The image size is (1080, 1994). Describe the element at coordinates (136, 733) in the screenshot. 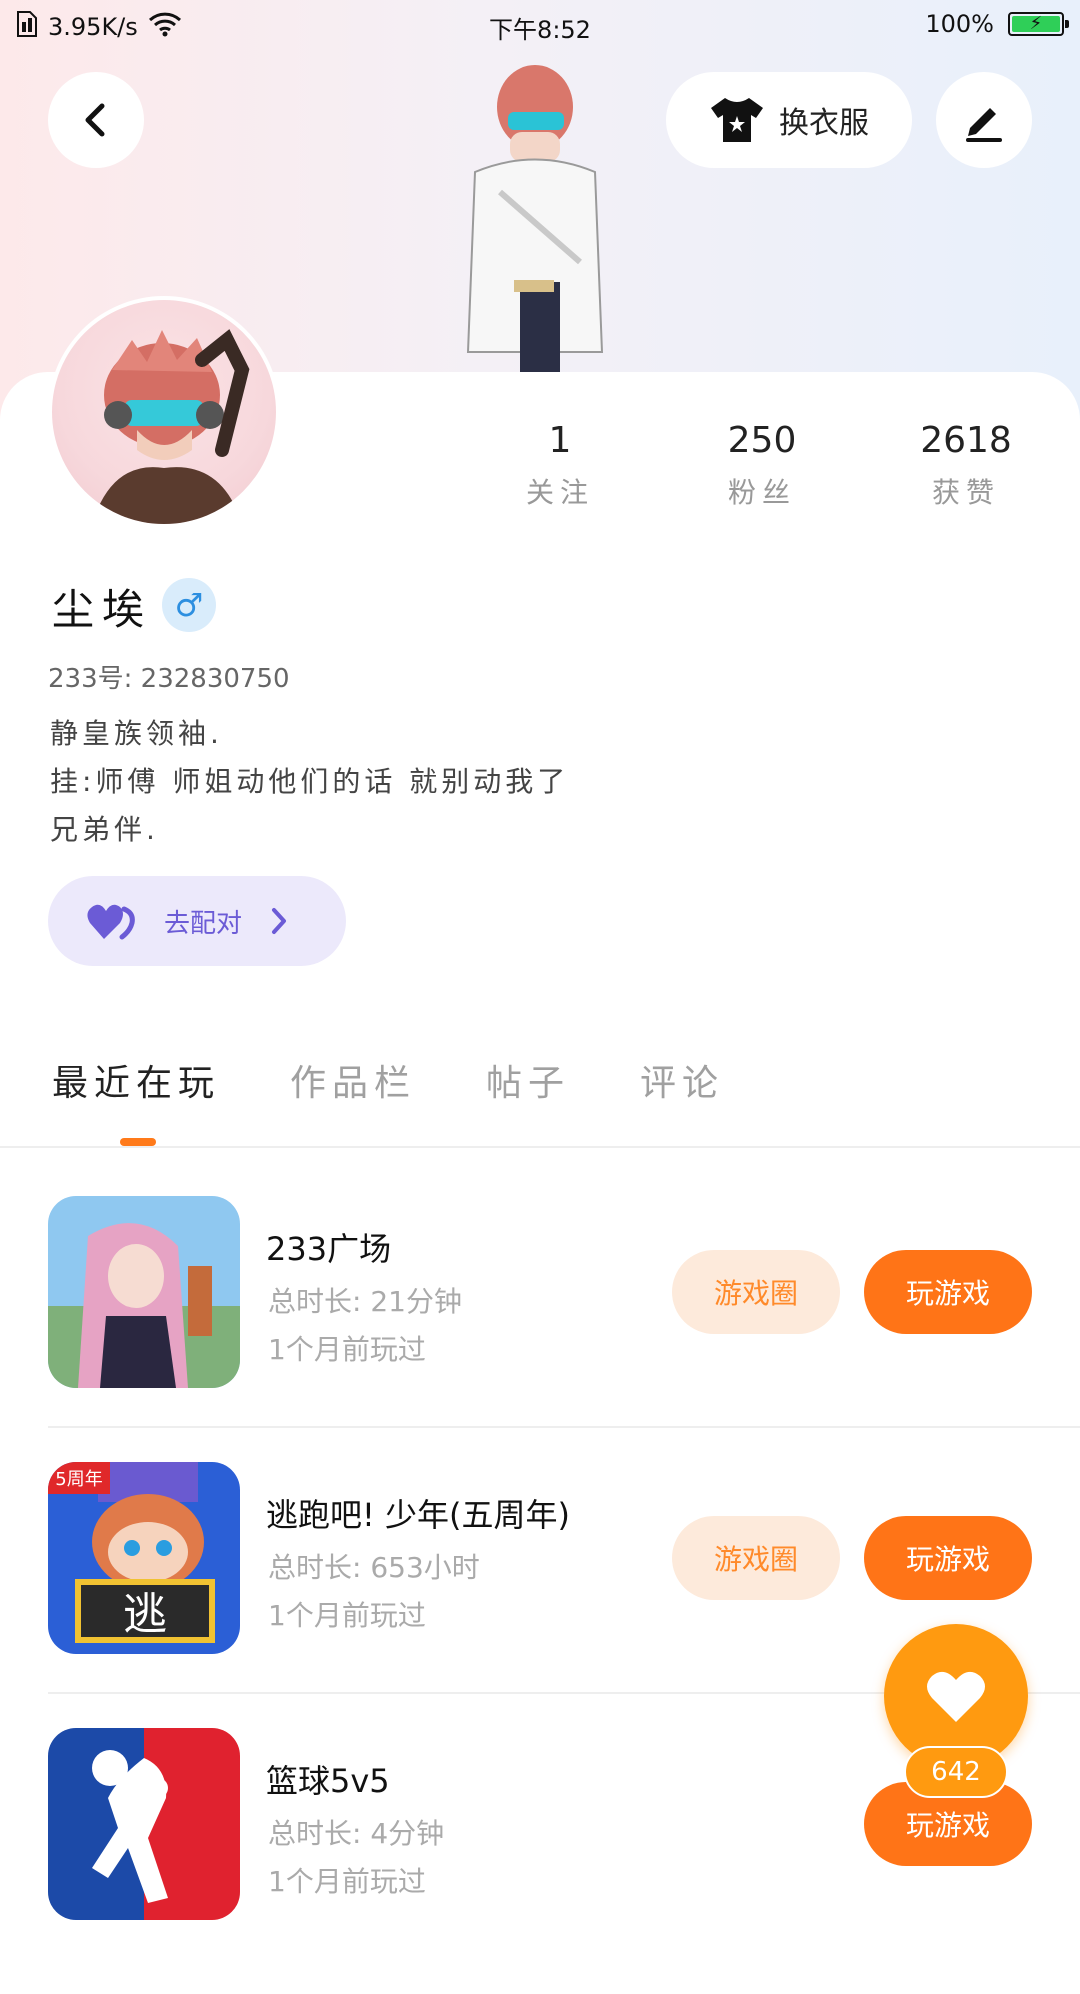

I see `bio-line: 静皇族领袖.` at that location.